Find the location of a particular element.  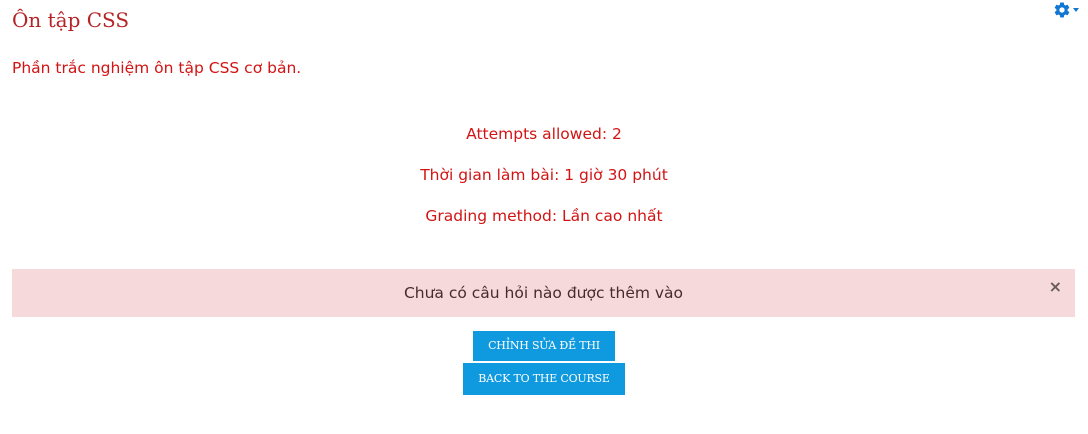

attempts-allowed: Attempts allowed: 2 is located at coordinates (544, 134).